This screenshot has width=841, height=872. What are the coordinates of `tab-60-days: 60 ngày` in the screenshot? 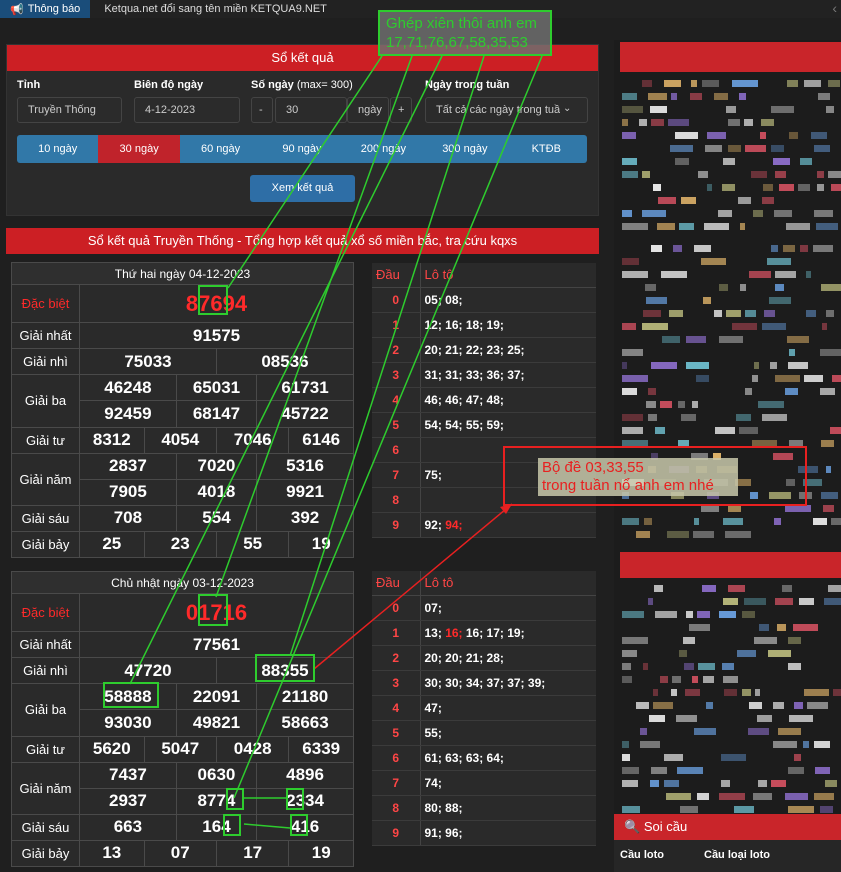 It's located at (220, 149).